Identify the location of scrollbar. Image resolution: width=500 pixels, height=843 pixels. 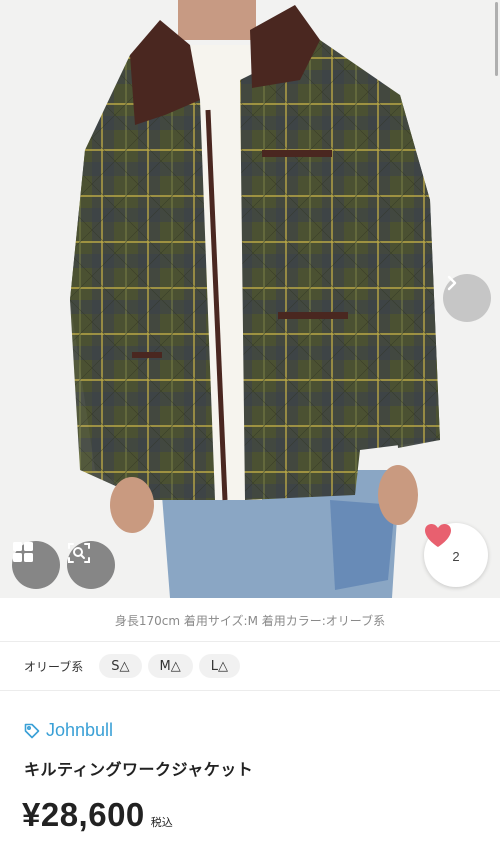
(496, 39).